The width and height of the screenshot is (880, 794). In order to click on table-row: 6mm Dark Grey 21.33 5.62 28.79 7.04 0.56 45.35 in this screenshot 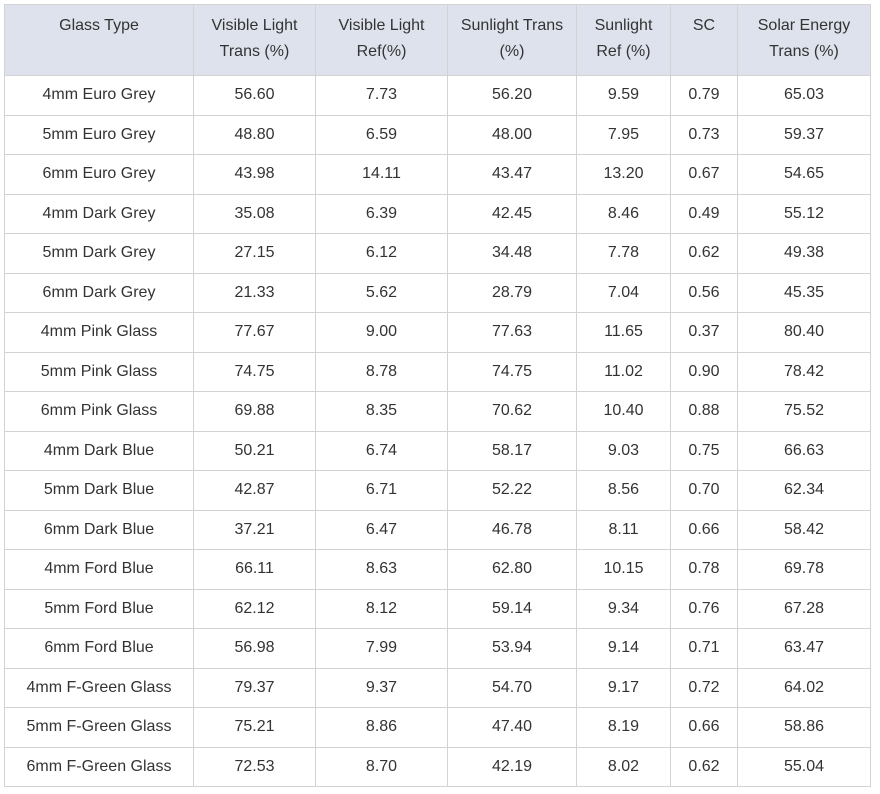, I will do `click(437, 292)`.